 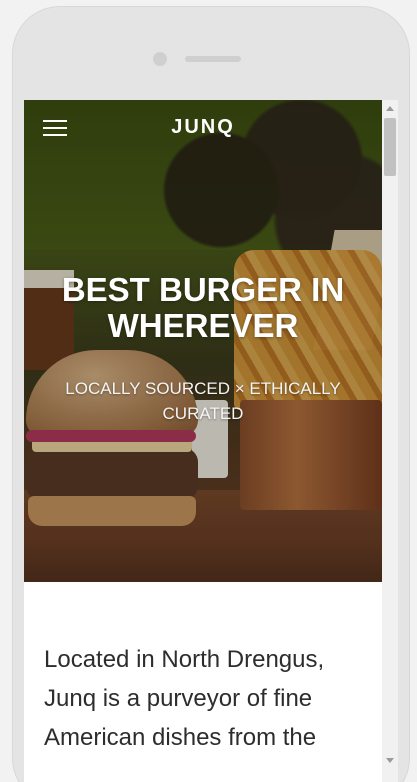 I want to click on speaker-icon, so click(x=213, y=59).